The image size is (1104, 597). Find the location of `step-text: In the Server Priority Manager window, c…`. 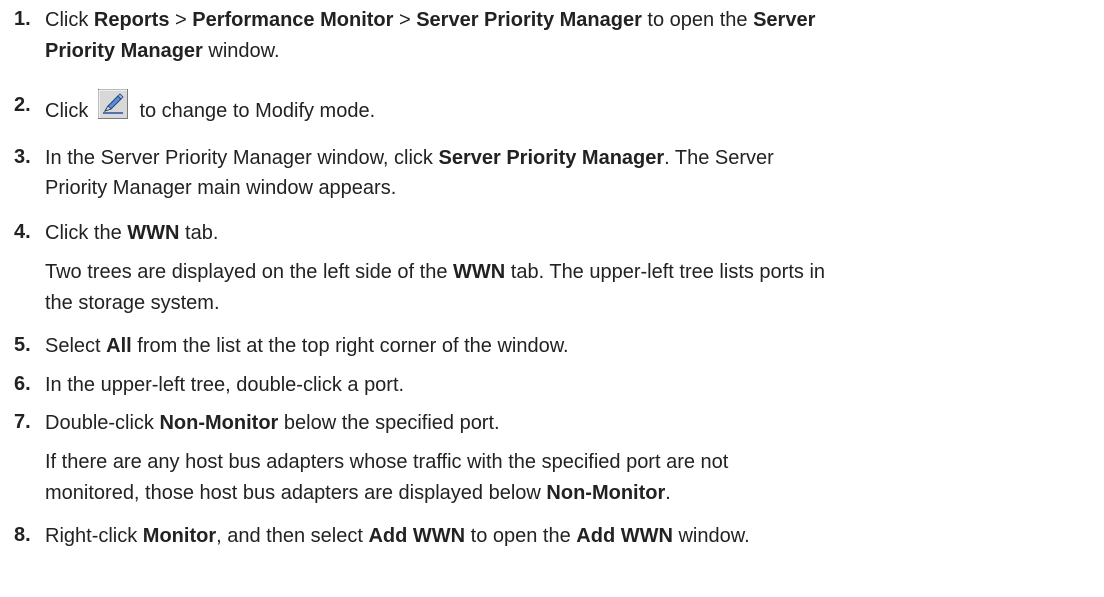

step-text: In the Server Priority Manager window, c… is located at coordinates (409, 158).